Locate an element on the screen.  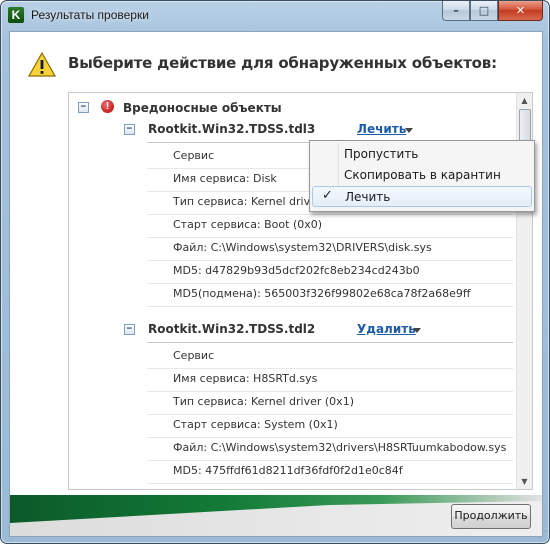
maximize-button: □ is located at coordinates (484, 11).